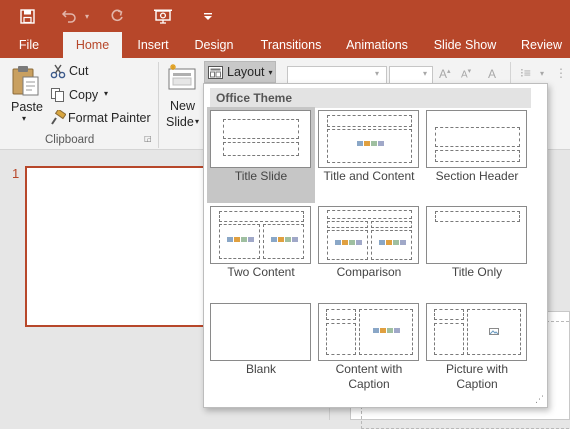  I want to click on scissors-icon, so click(58, 71).